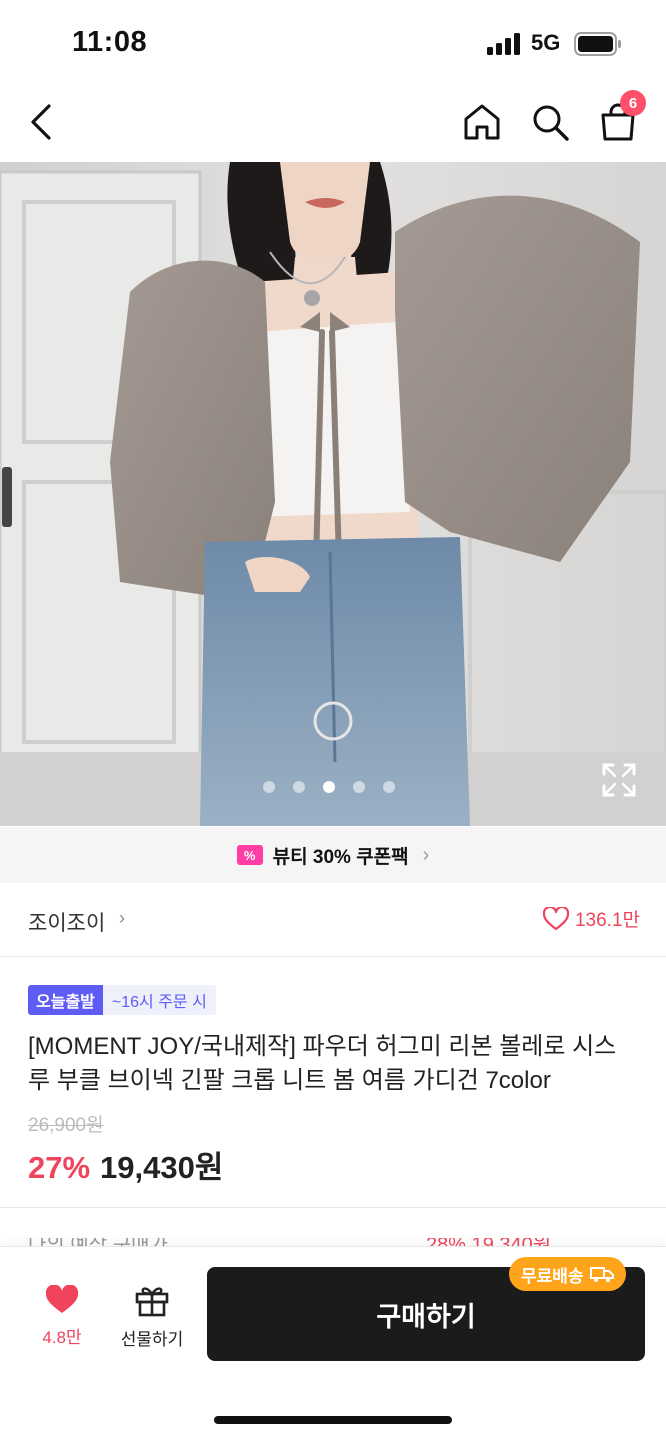 The height and width of the screenshot is (1440, 666). I want to click on search-button, so click(550, 122).